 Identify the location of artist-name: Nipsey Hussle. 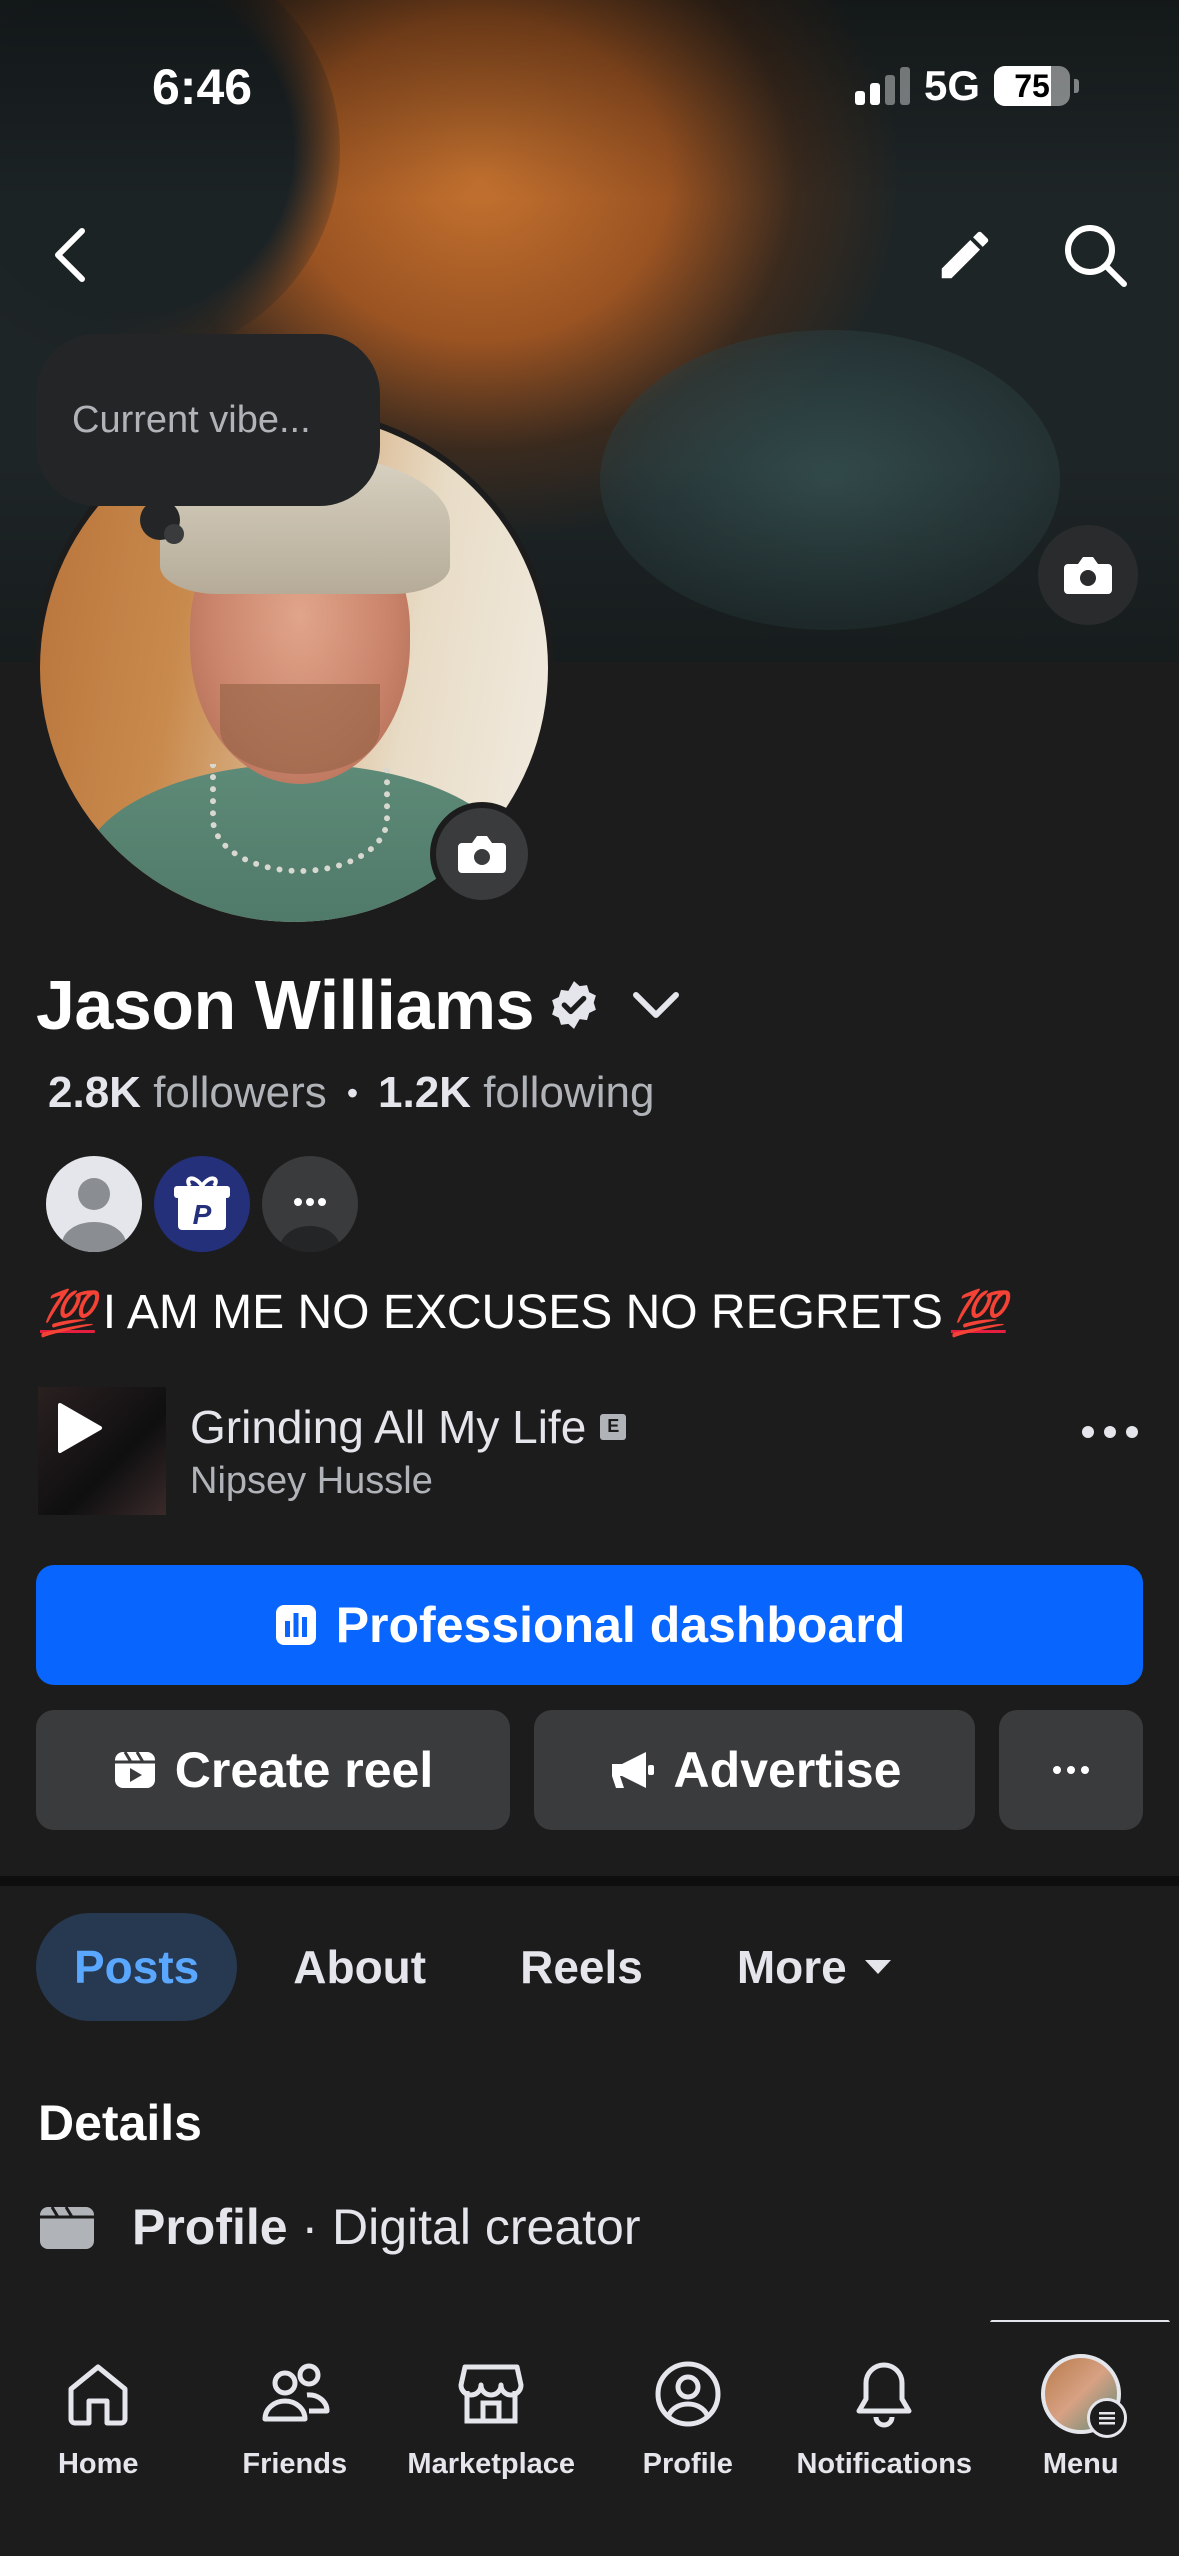
(311, 1480).